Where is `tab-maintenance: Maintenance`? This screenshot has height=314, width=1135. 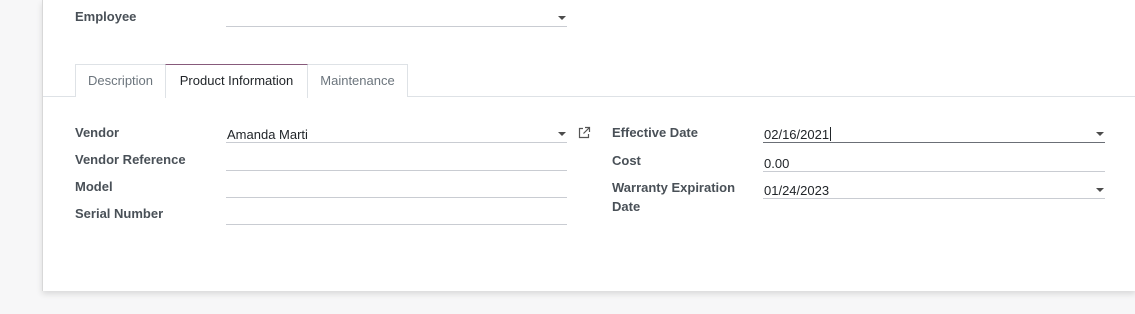
tab-maintenance: Maintenance is located at coordinates (357, 80).